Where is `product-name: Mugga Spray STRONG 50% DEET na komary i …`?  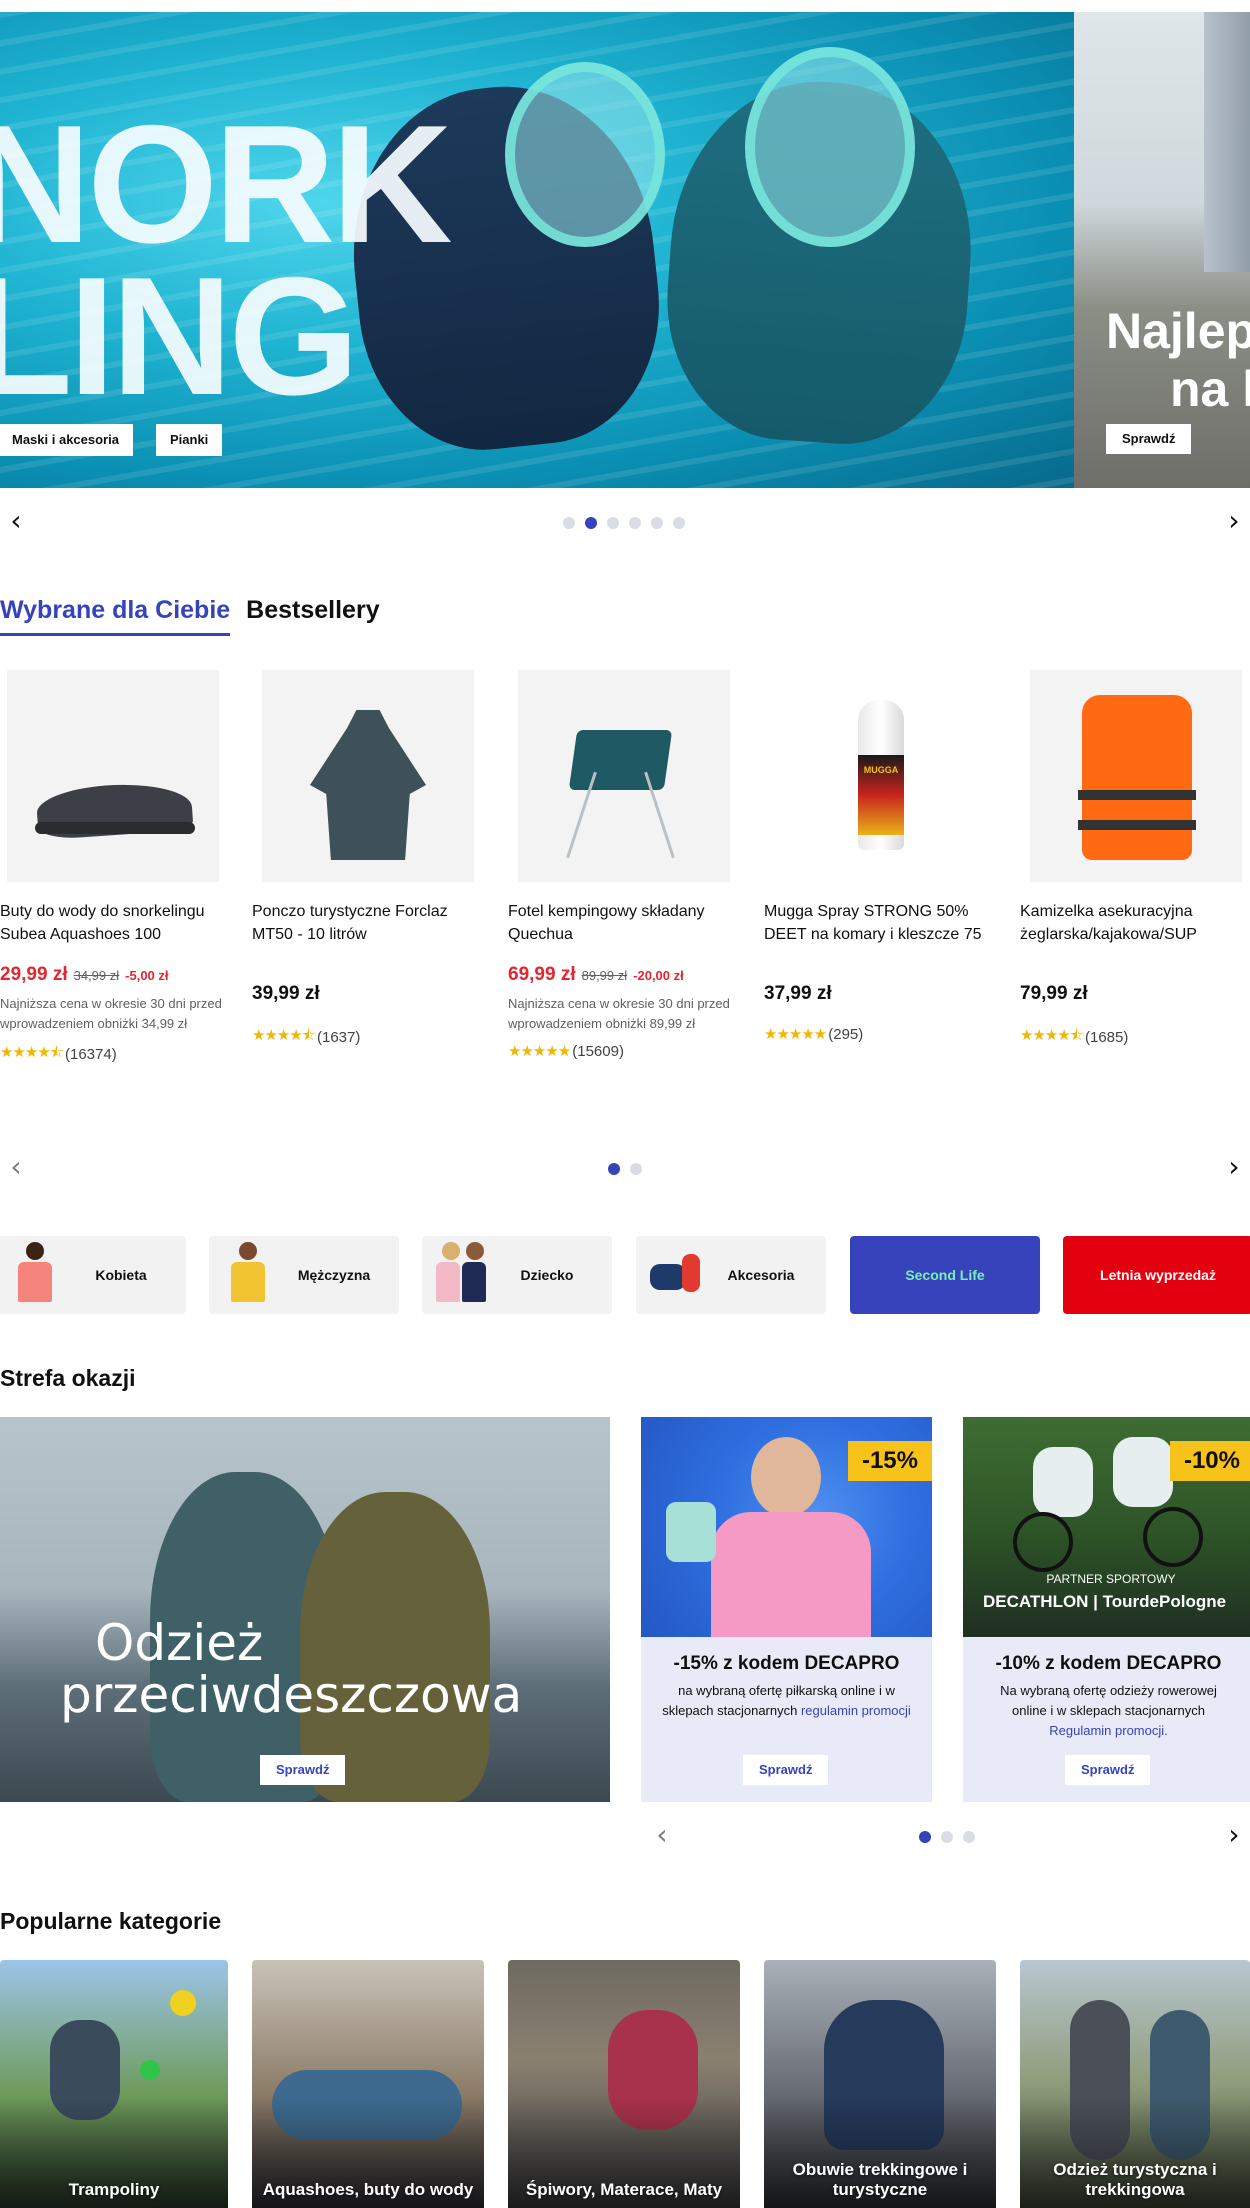
product-name: Mugga Spray STRONG 50% DEET na komary i … is located at coordinates (877, 923).